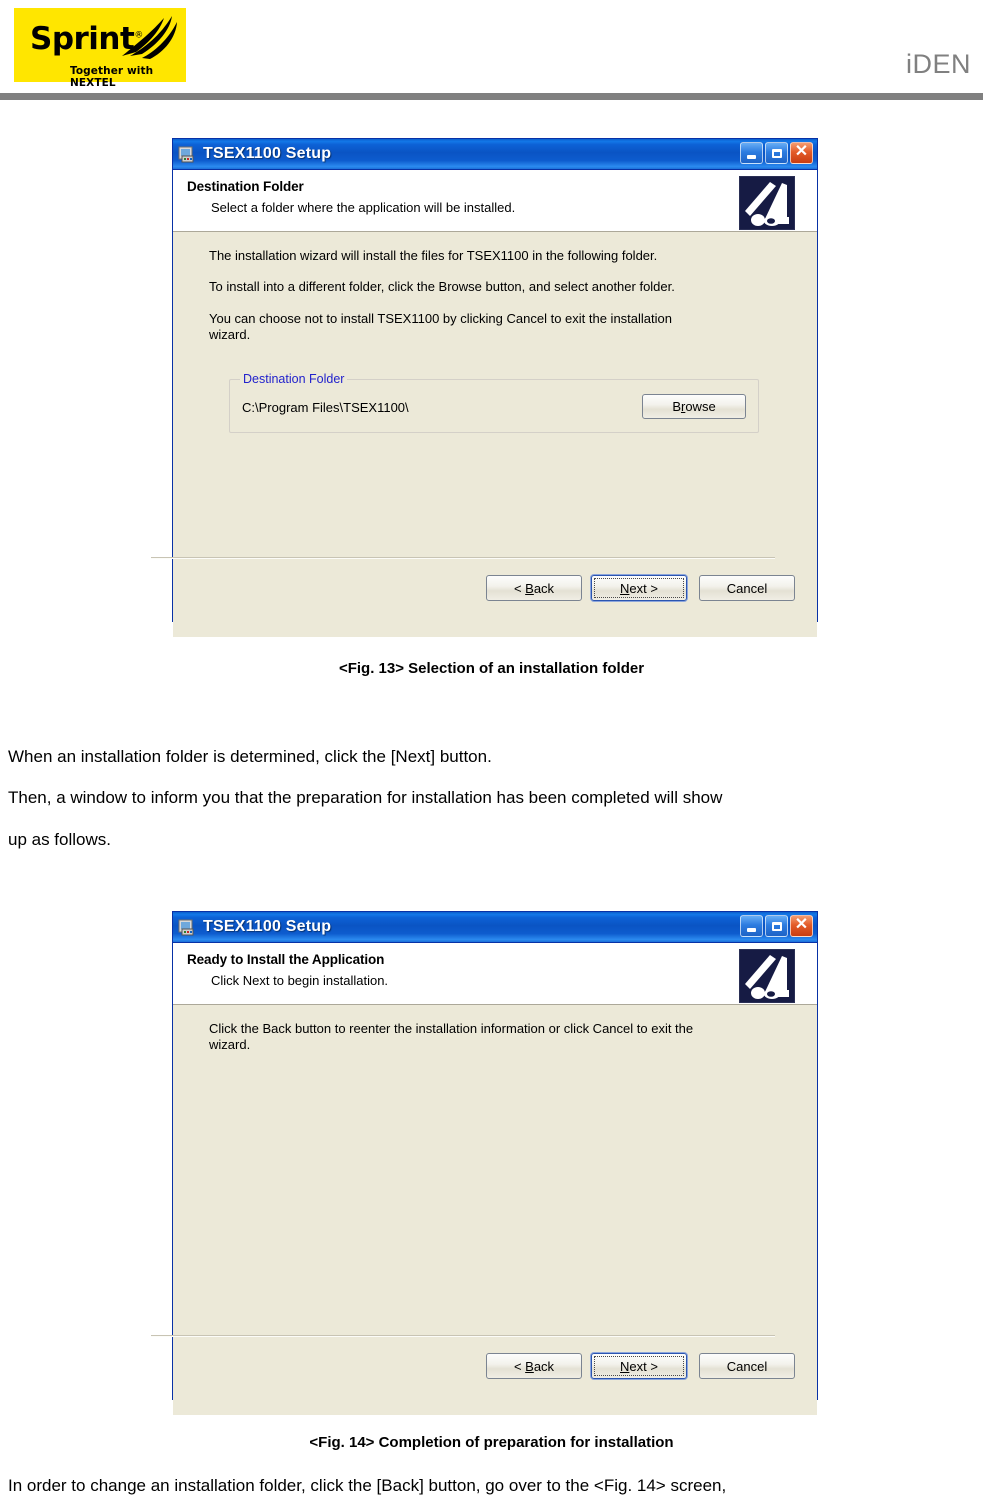 The height and width of the screenshot is (1505, 983). I want to click on page-header: Sprint® Together with NEXTEL iDEN, so click(491, 50).